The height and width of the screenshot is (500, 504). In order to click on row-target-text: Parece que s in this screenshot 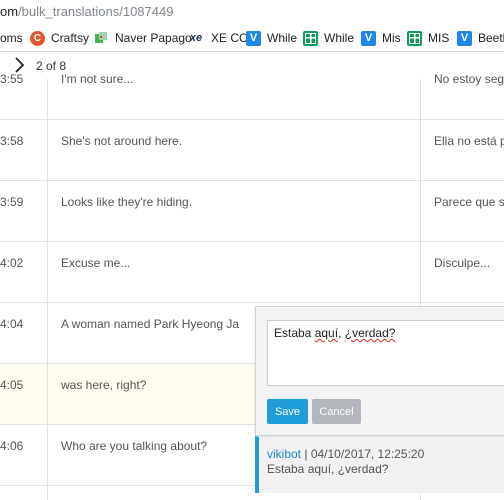, I will do `click(469, 202)`.